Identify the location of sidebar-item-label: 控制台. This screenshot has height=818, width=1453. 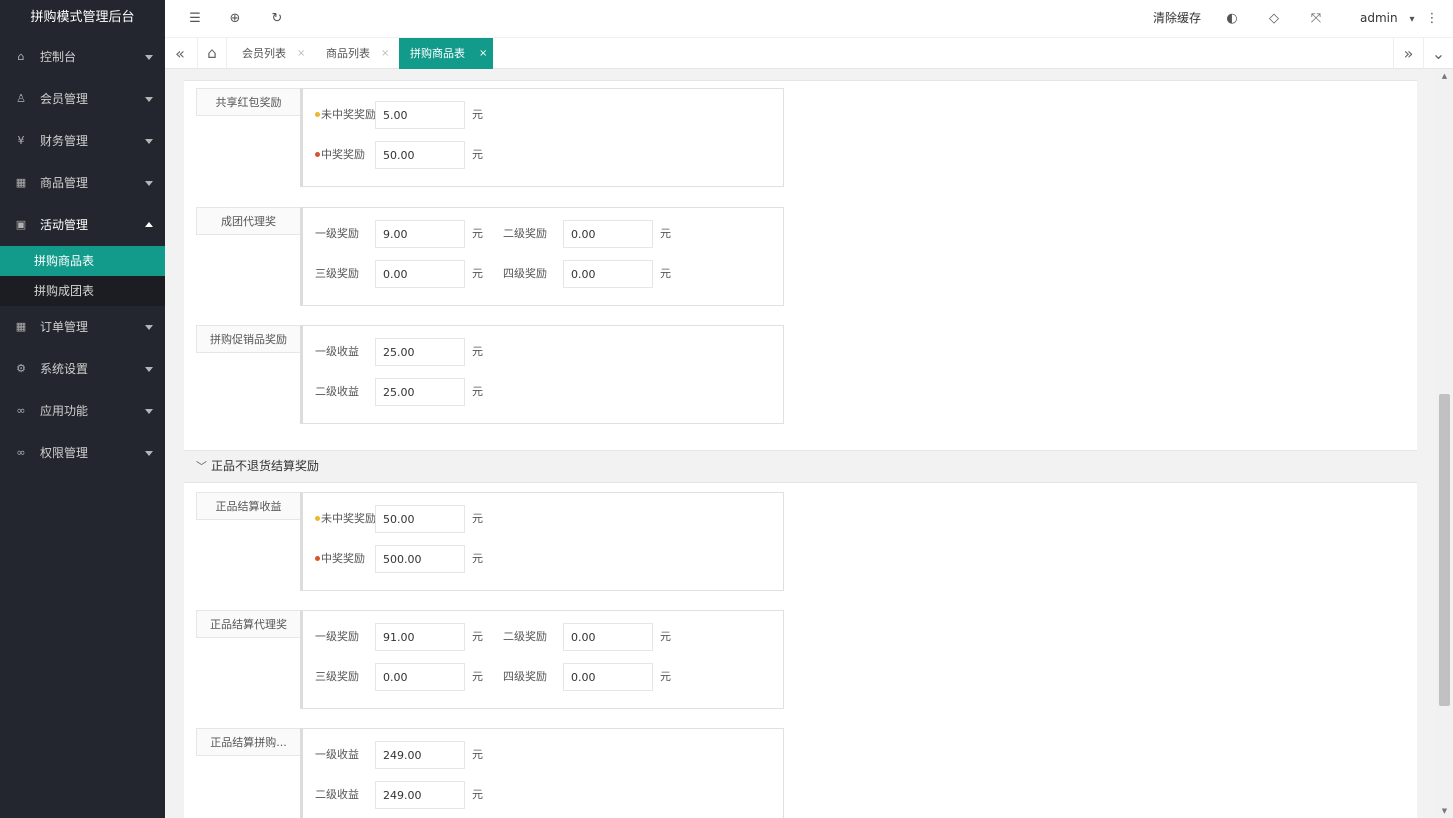
(58, 57).